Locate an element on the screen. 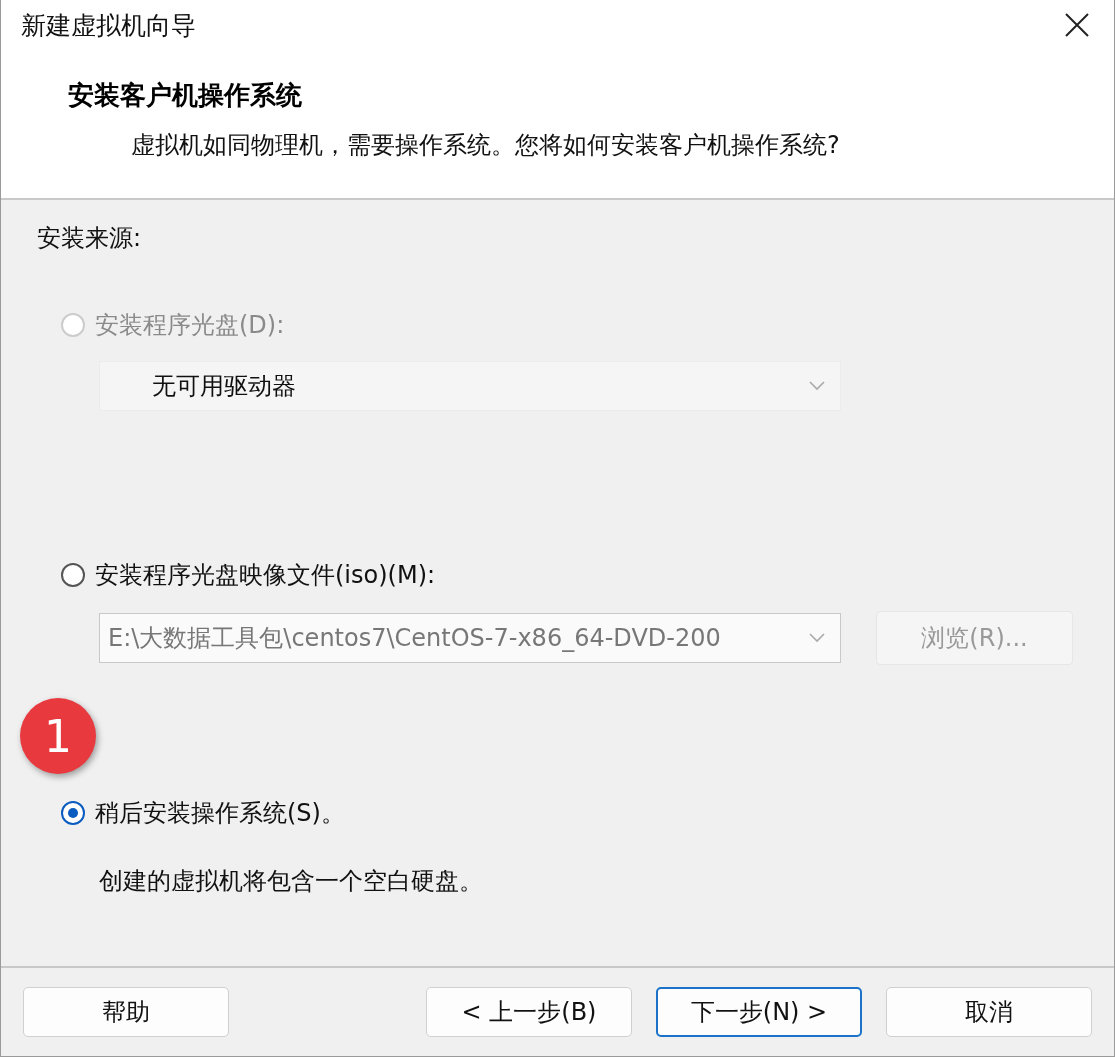  option-label: 安装程序光盘映像文件(iso)(M): is located at coordinates (265, 575).